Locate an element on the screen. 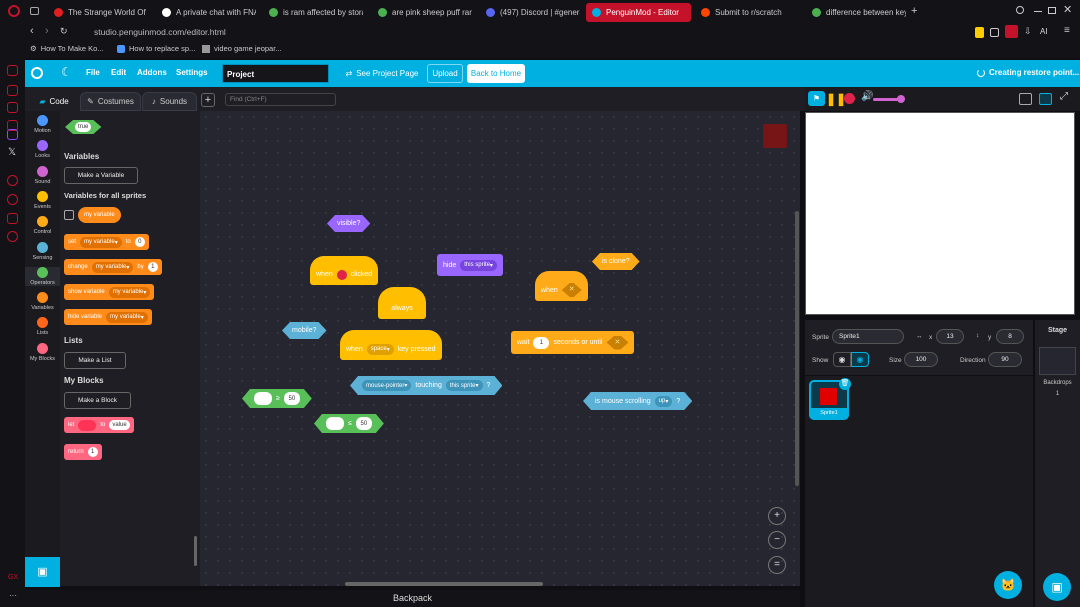  sidebar-messenger-icon is located at coordinates (12, 107).